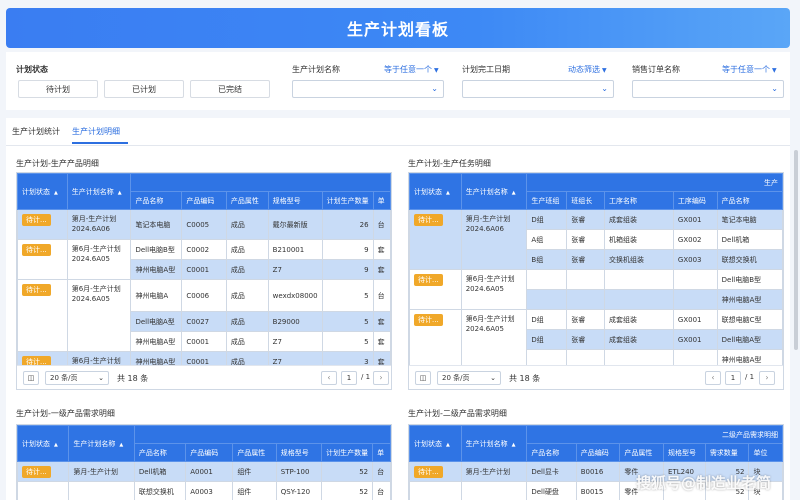 The image size is (800, 500). Describe the element at coordinates (449, 163) in the screenshot. I see `section-title-task-details: 生产计划-生产任务明细` at that location.